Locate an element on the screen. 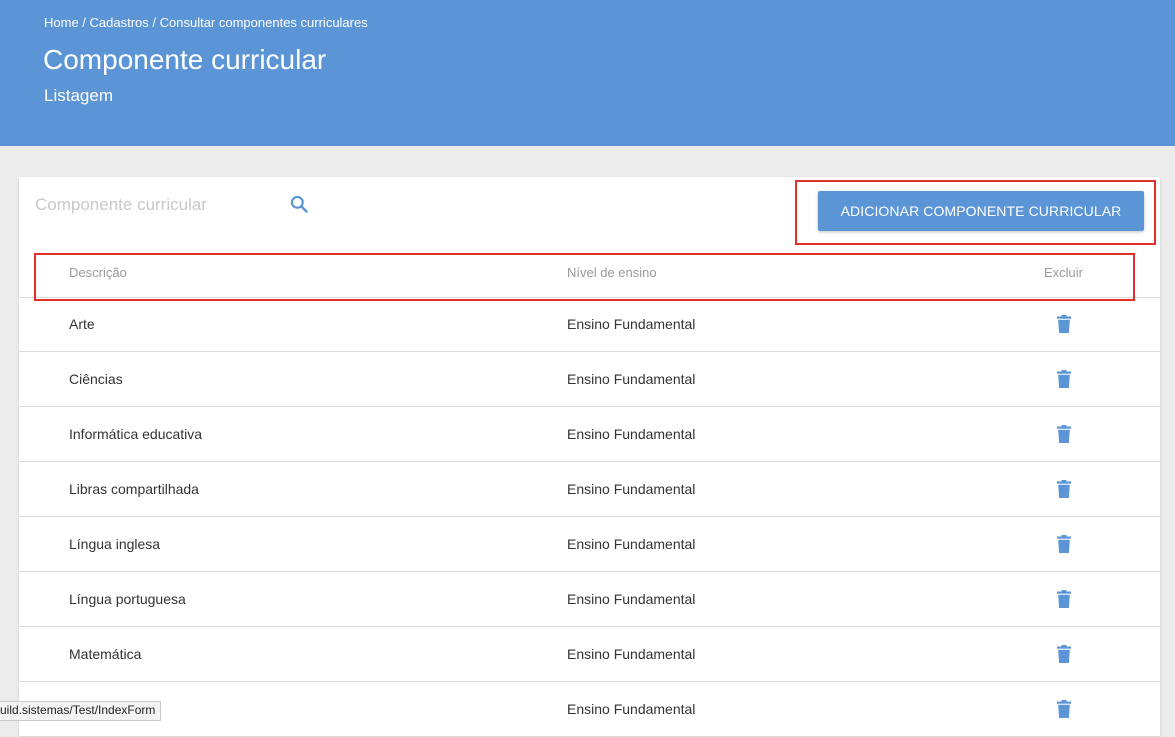 This screenshot has width=1175, height=737. search-box is located at coordinates (175, 206).